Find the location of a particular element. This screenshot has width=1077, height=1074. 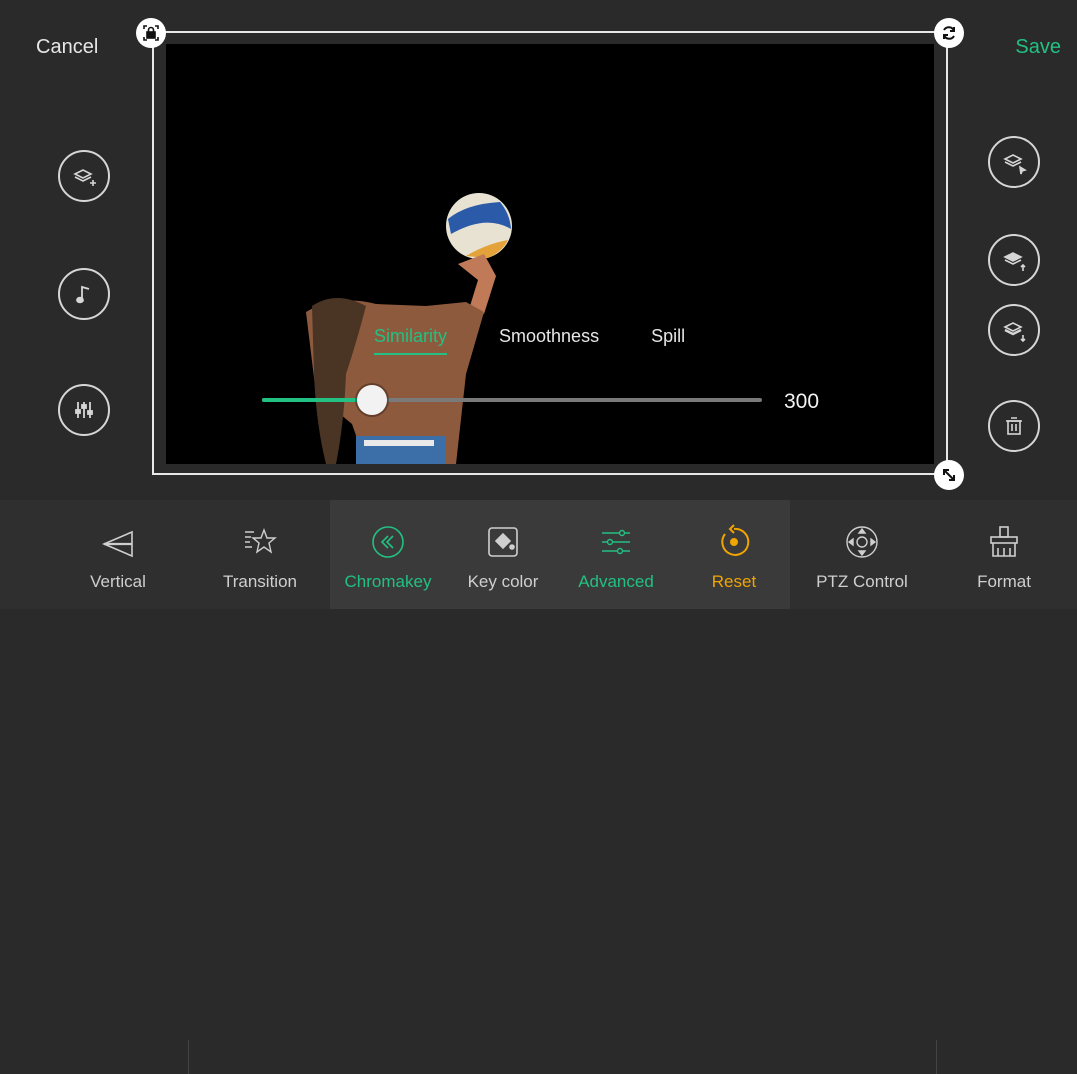

resize-button is located at coordinates (949, 475).